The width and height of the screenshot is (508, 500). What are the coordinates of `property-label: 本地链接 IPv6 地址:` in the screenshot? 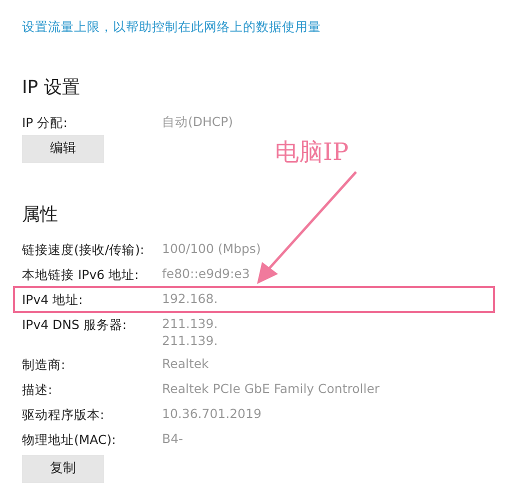 It's located at (81, 275).